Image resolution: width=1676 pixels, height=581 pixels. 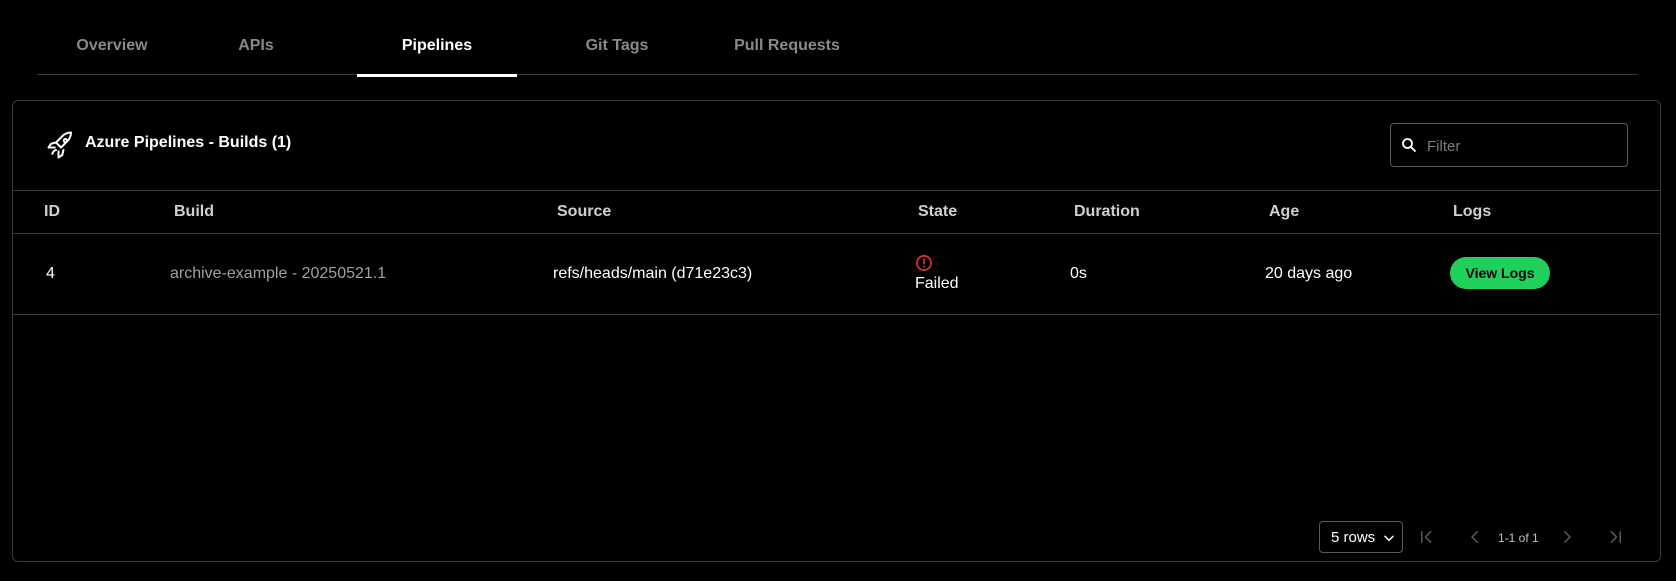 What do you see at coordinates (1518, 538) in the screenshot?
I see `pagination-range: 1-1 of 1` at bounding box center [1518, 538].